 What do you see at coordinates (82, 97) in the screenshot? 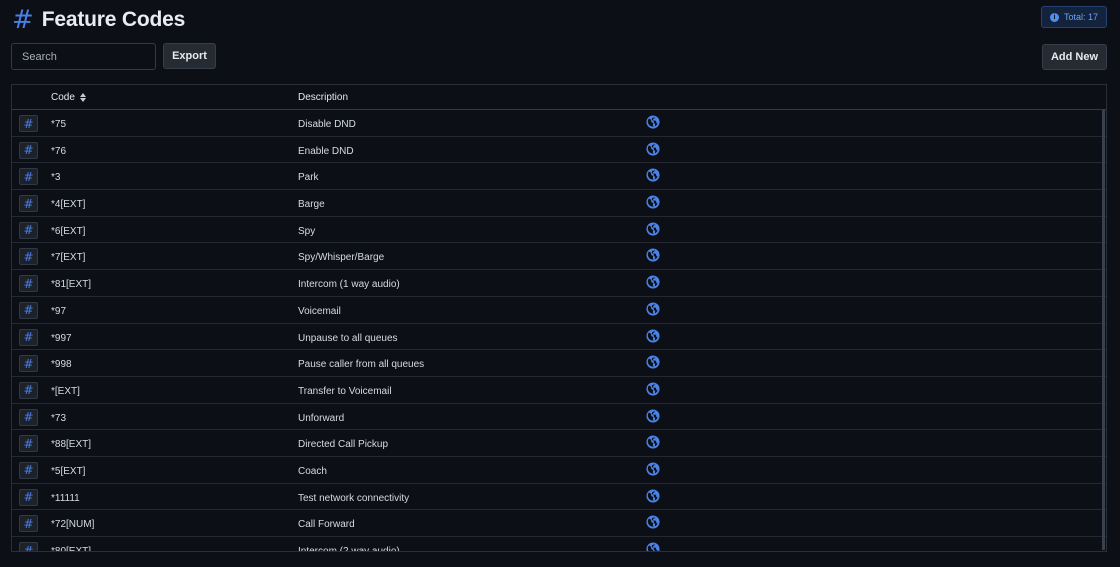
I see `sort-icon` at bounding box center [82, 97].